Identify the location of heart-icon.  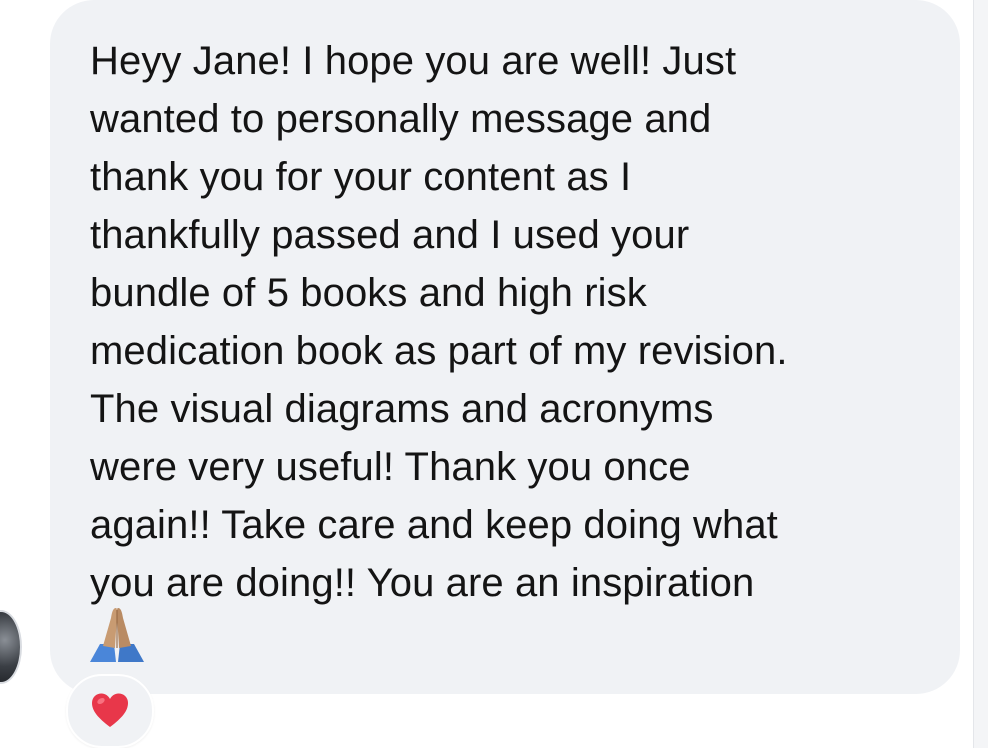
(110, 710).